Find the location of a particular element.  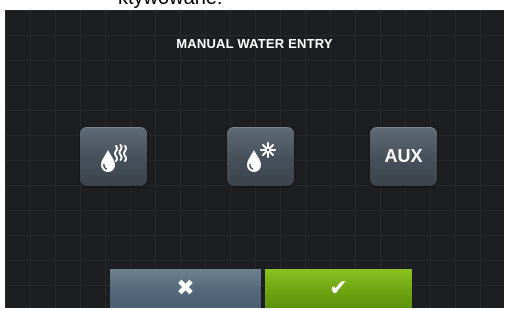

cold-water-button is located at coordinates (260, 156).